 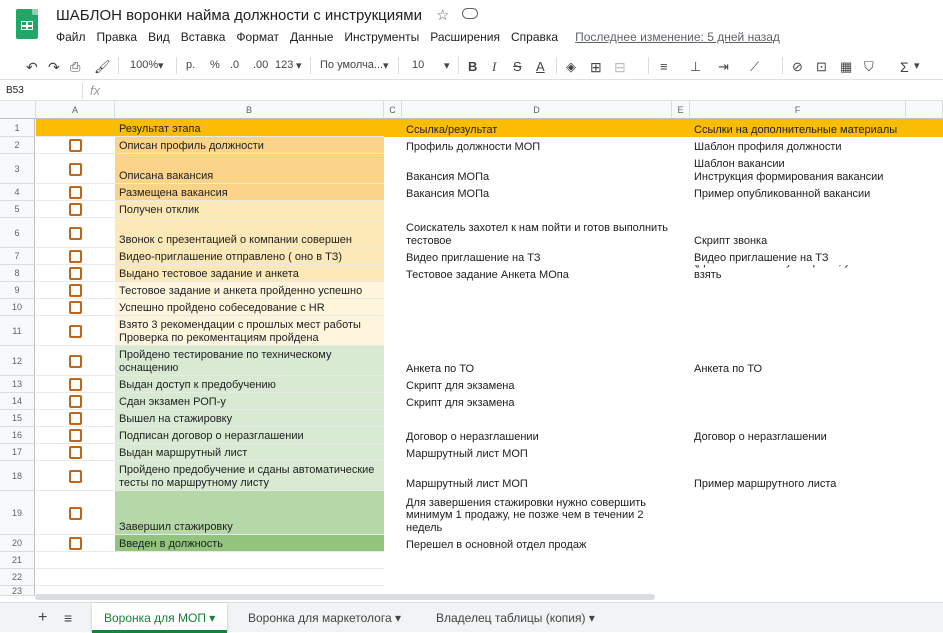 I want to click on cell-b: Описан профиль должности, so click(x=249, y=145).